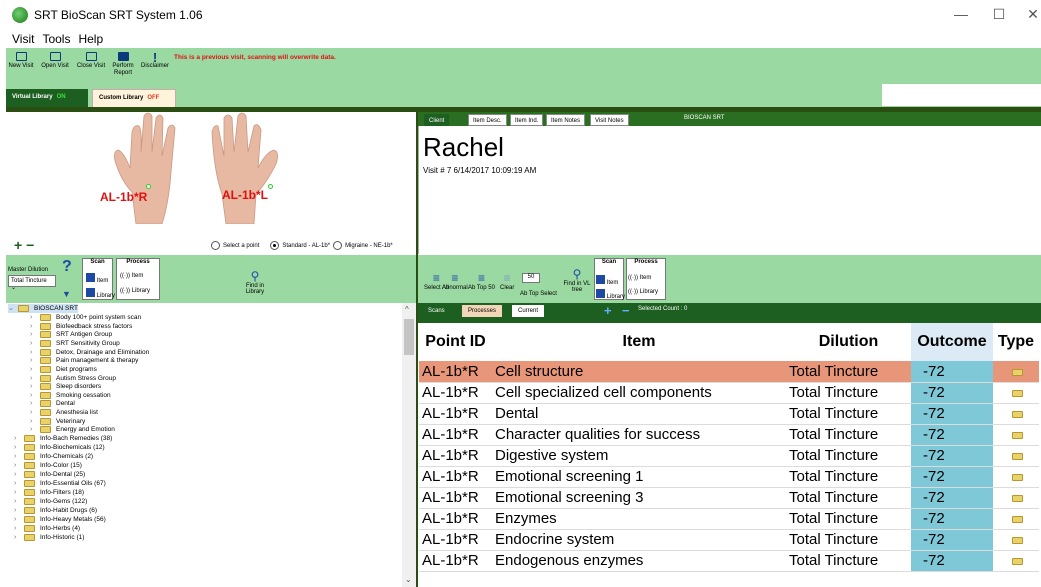 The width and height of the screenshot is (1041, 587). What do you see at coordinates (75, 343) in the screenshot?
I see `tree-item: › SRT Sensitivity Group` at bounding box center [75, 343].